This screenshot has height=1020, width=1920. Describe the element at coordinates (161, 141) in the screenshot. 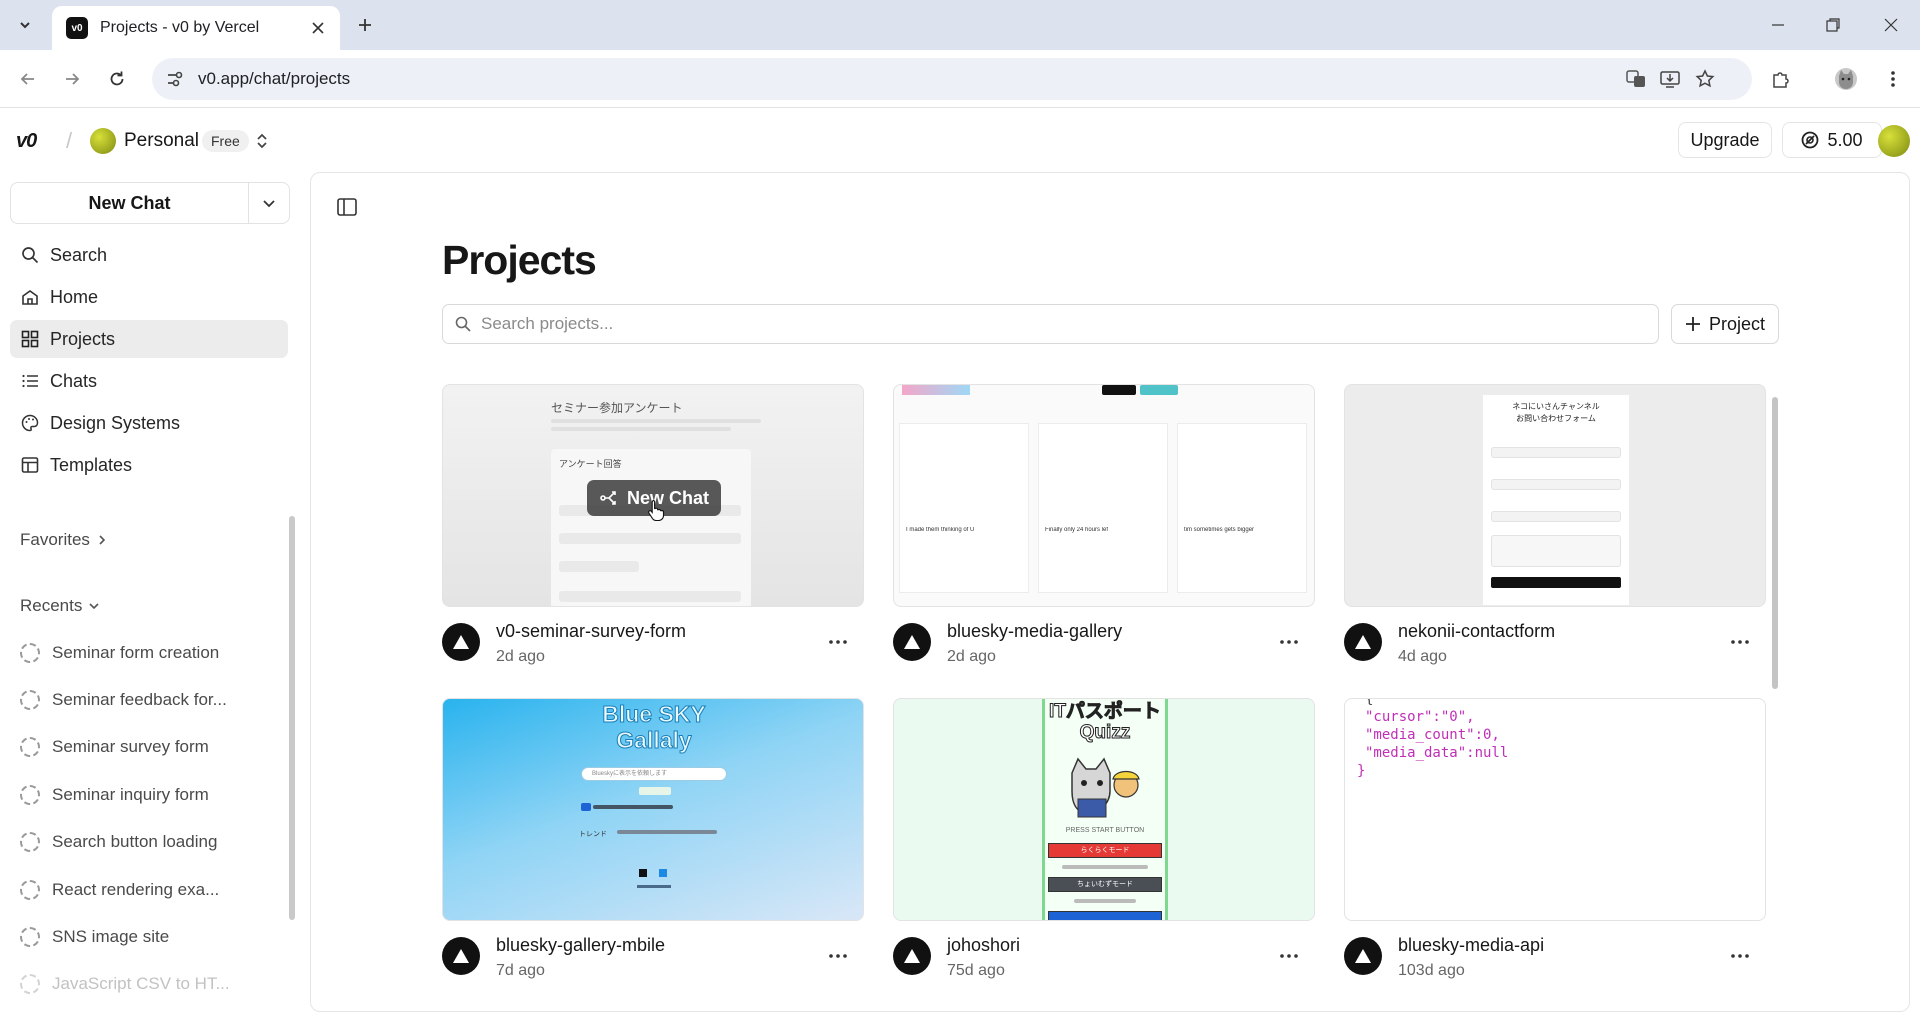

I see `workspace-name: Personal` at that location.